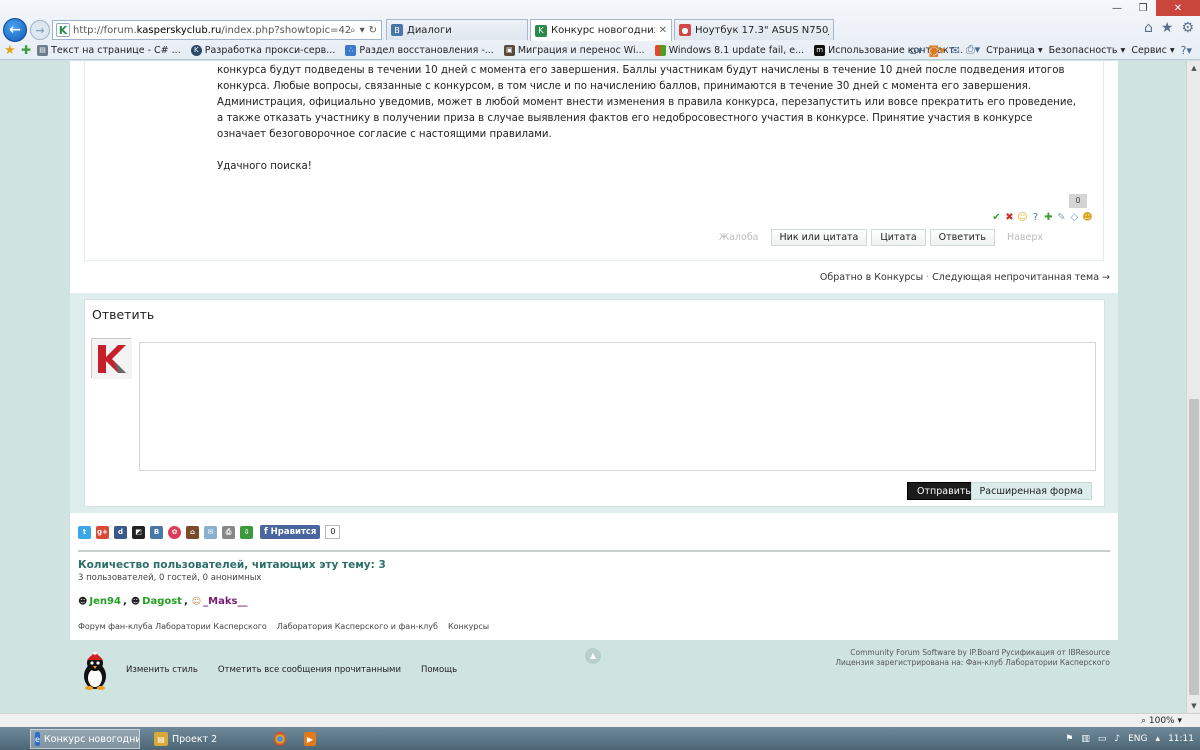 The image size is (1200, 750). I want to click on restore-icon: ❐, so click(1143, 8).